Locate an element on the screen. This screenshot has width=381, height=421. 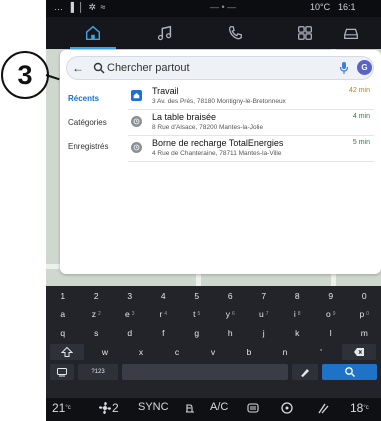
key-v: v is located at coordinates (213, 352).